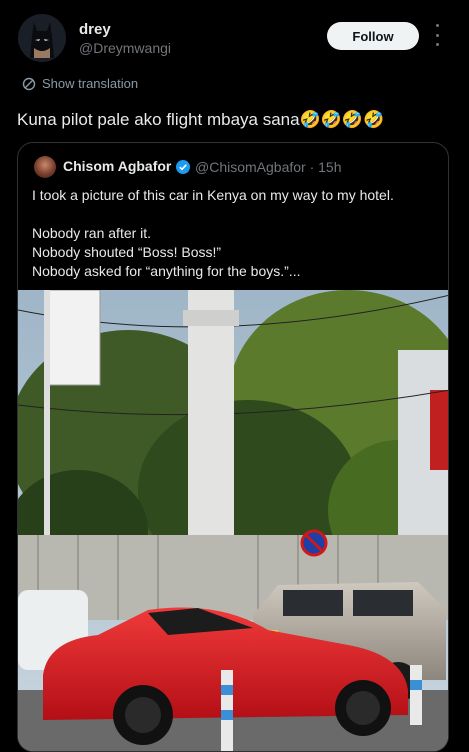 The image size is (469, 752). I want to click on follow-button: Follow, so click(373, 36).